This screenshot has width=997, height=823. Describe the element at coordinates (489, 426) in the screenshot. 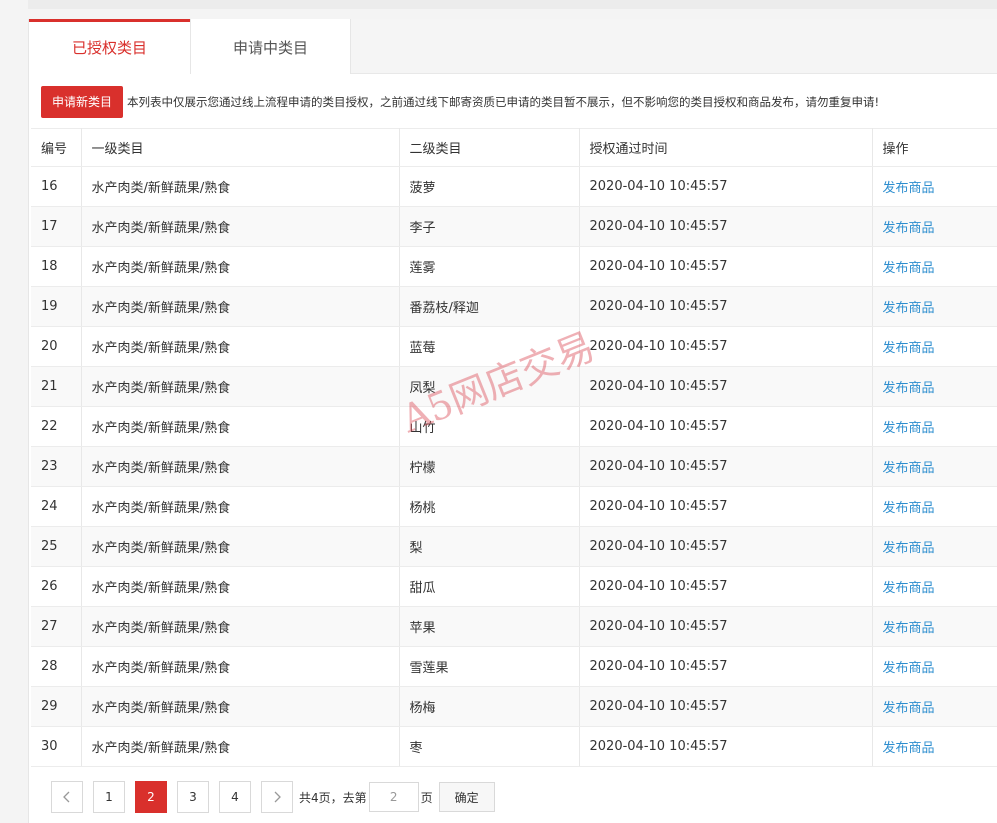

I see `cell-secondary-category: 山竹` at that location.